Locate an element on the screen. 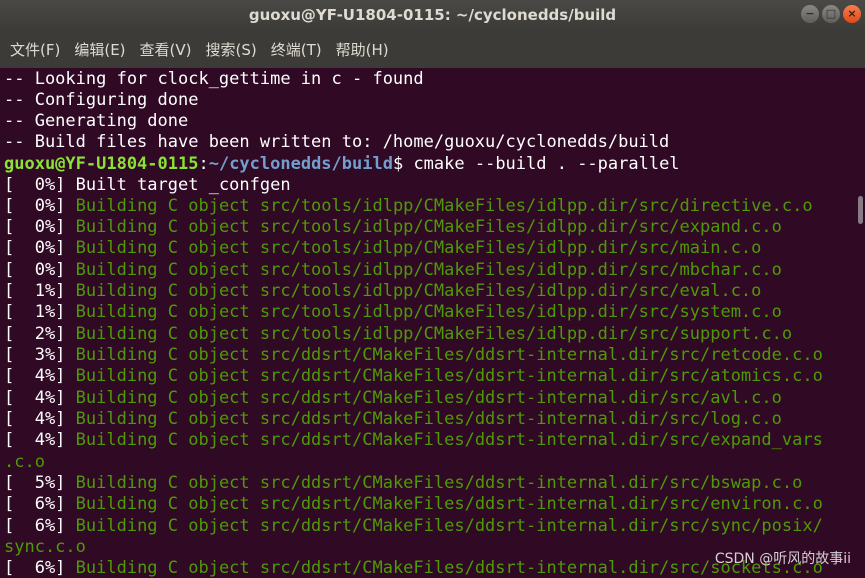  menu-edit: 编辑(E) is located at coordinates (99, 49).